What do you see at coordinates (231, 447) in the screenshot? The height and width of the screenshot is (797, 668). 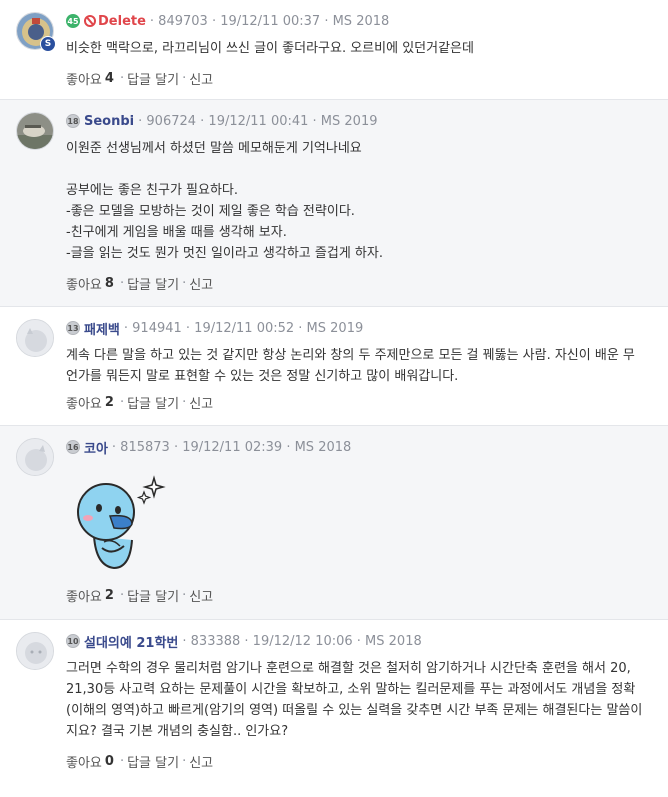 I see `comment-meta: · 815873 · 19/12/11 02:39 · MS 2018` at bounding box center [231, 447].